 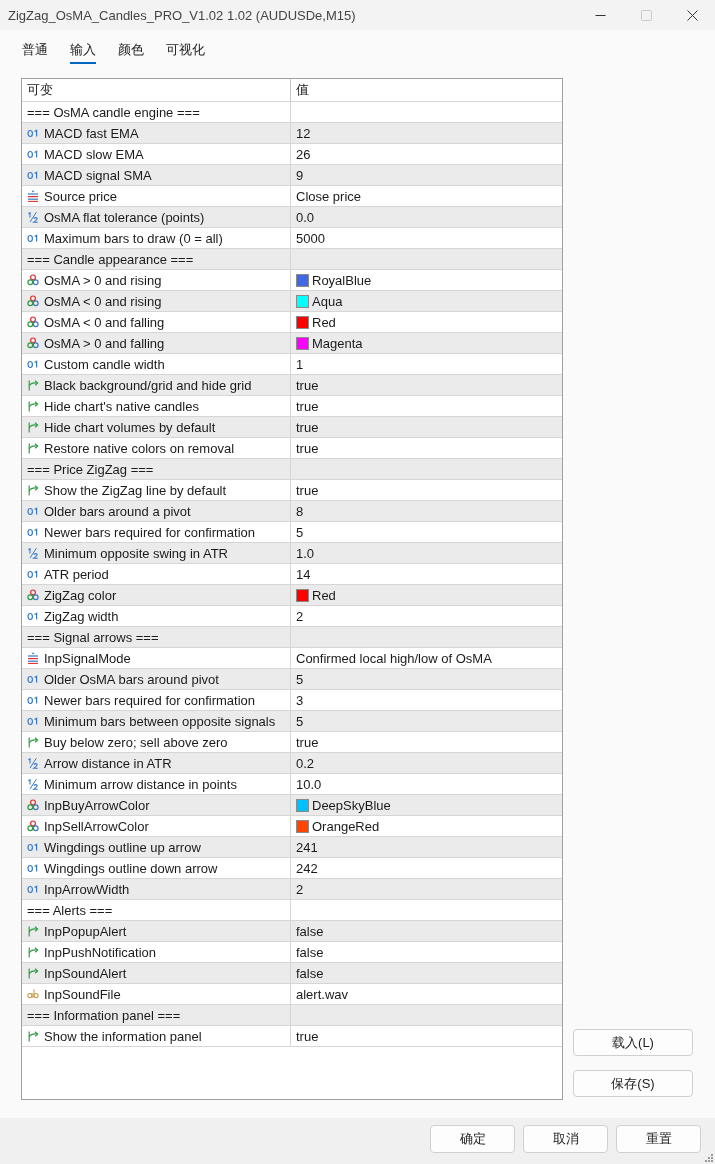 What do you see at coordinates (292, 175) in the screenshot?
I see `table-row: MACD signal SMA 9` at bounding box center [292, 175].